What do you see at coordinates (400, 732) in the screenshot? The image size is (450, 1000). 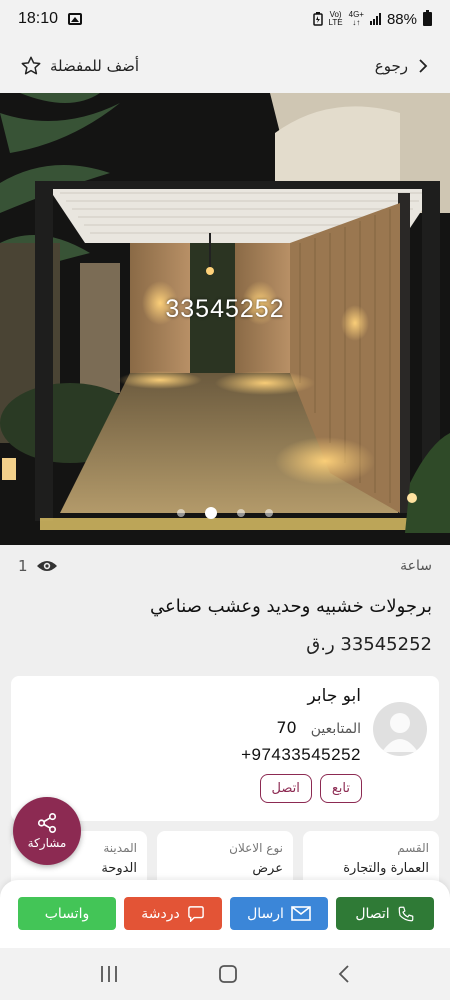 I see `user-icon` at bounding box center [400, 732].